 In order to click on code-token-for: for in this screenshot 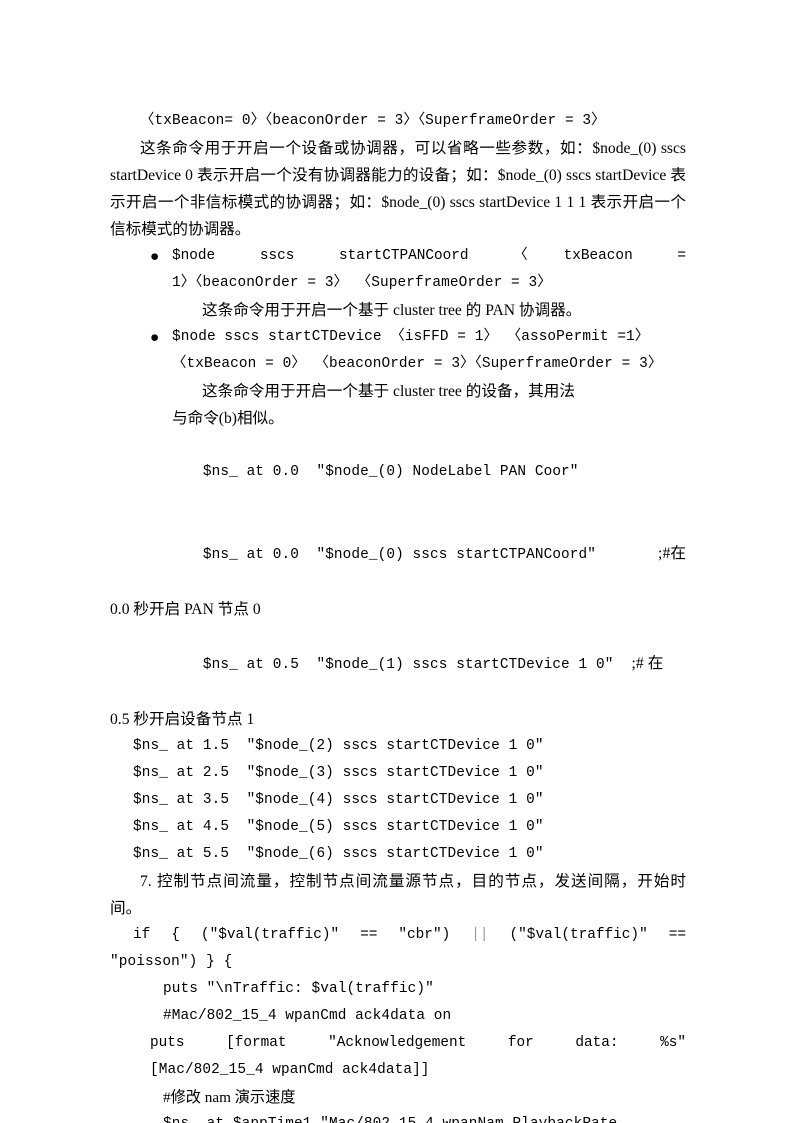, I will do `click(520, 1043)`.